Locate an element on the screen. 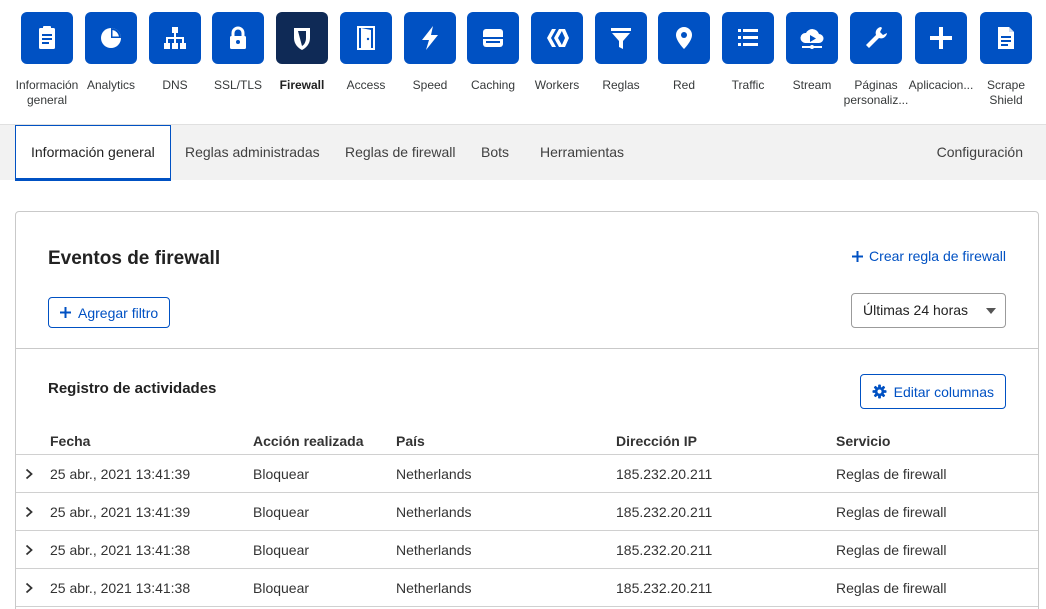 Image resolution: width=1046 pixels, height=609 pixels. tab-overview: Información general is located at coordinates (93, 153).